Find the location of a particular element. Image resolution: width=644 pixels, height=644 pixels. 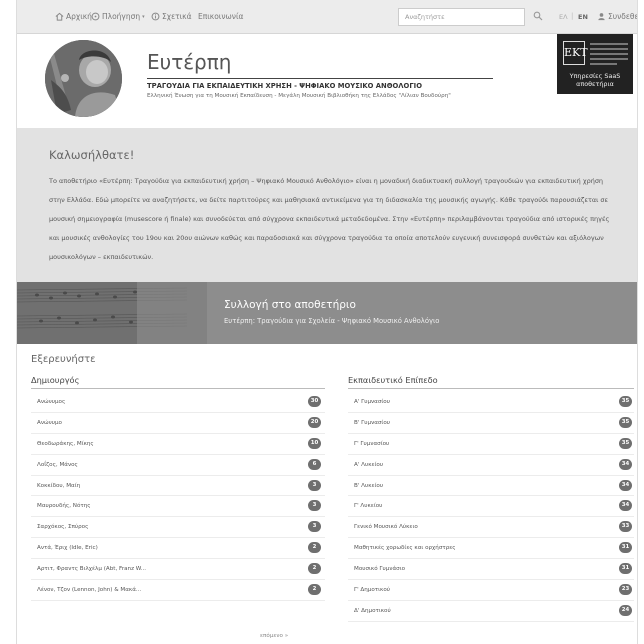

nav-browse: Πλοήγηση ▾ is located at coordinates (118, 16).